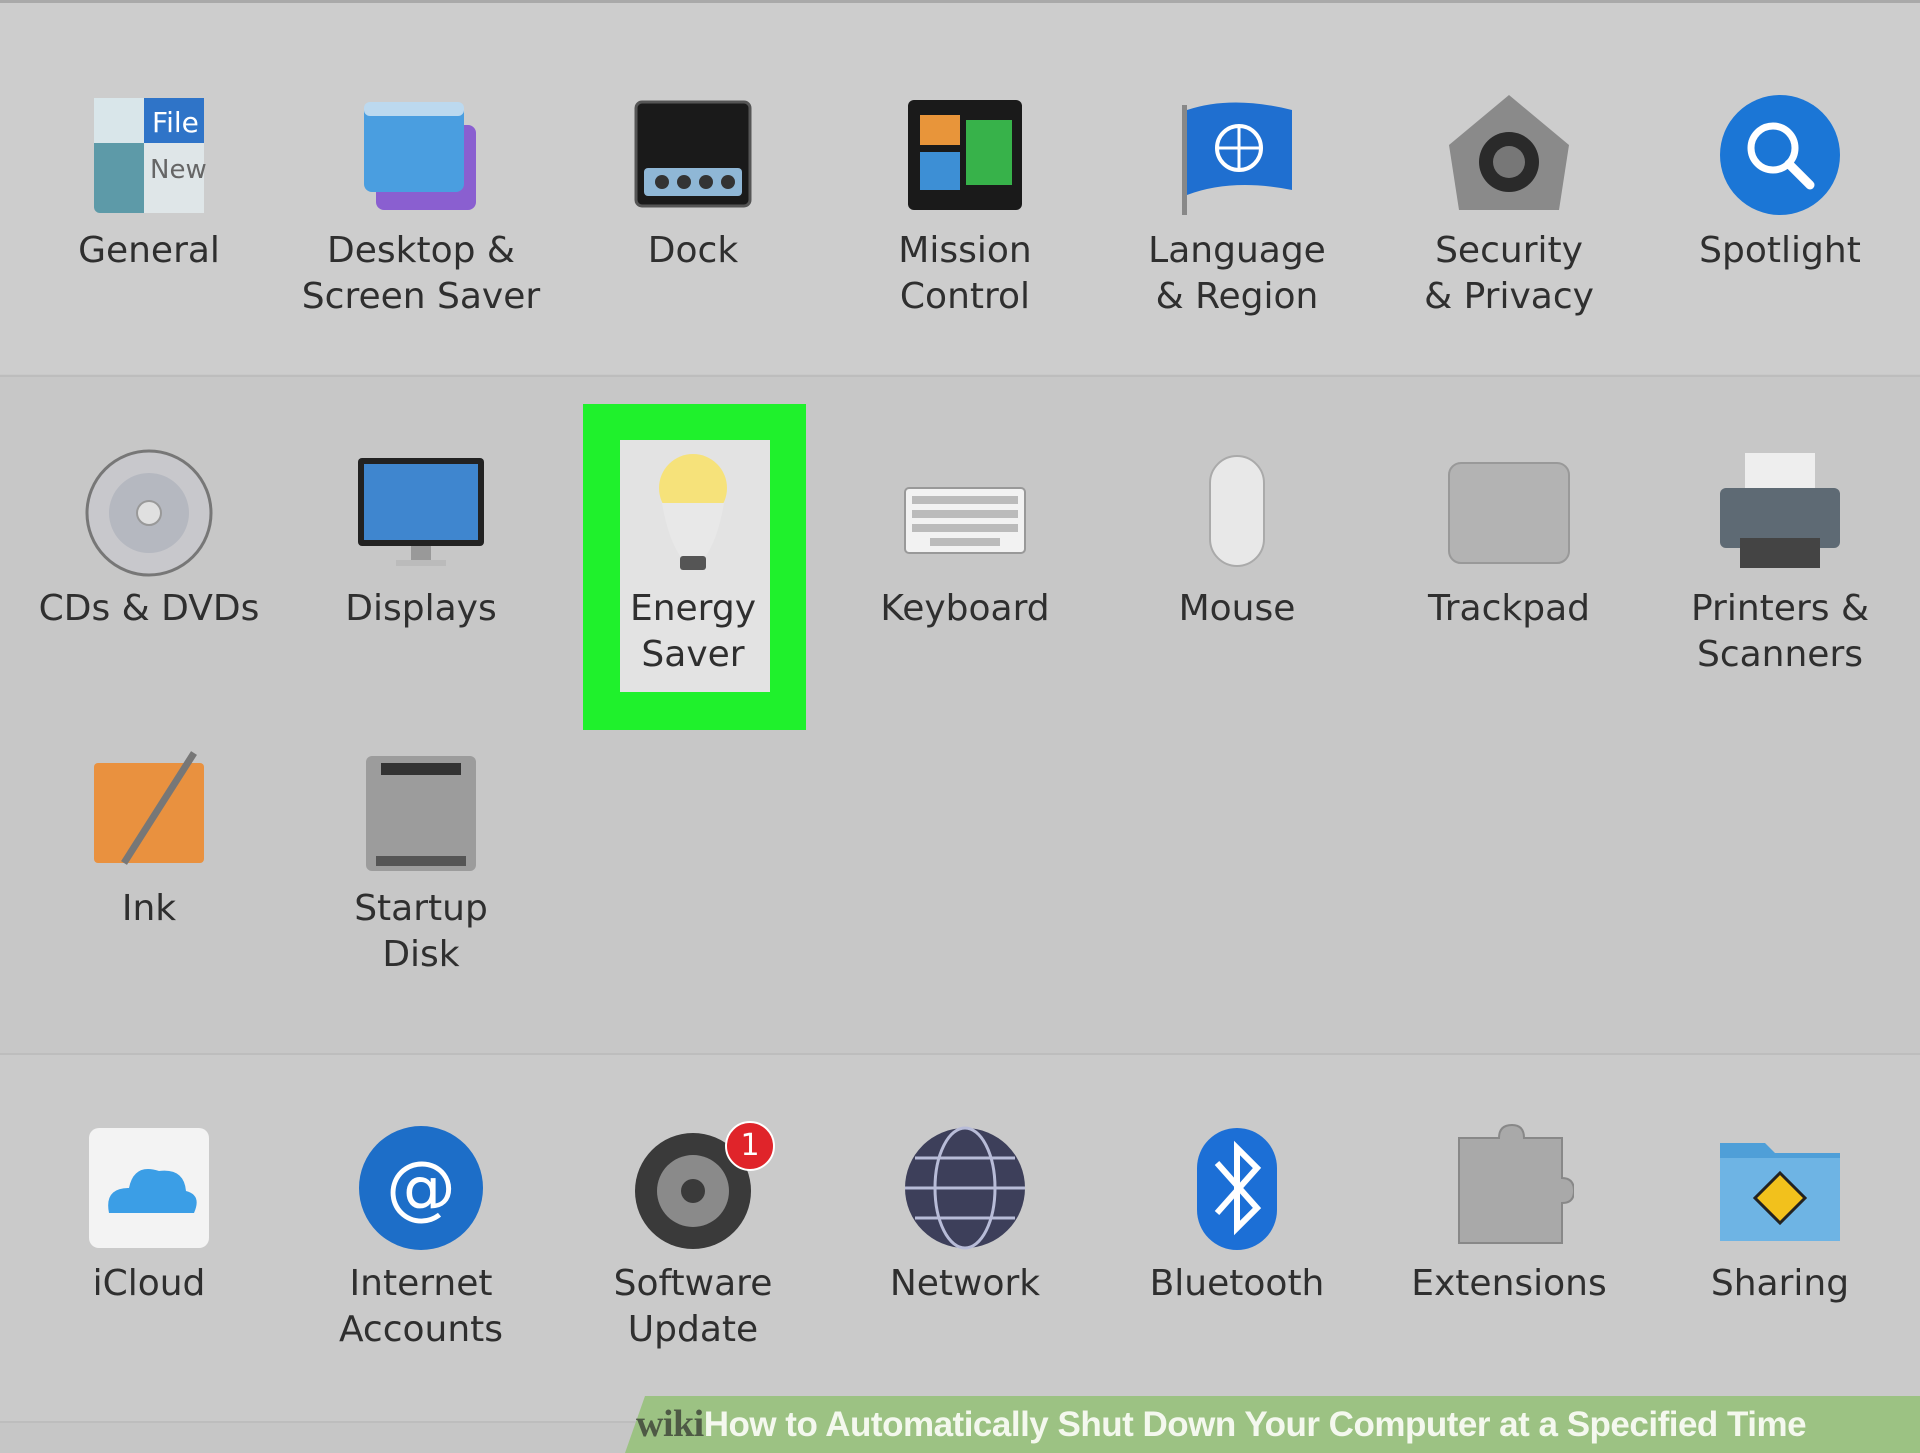 The image size is (1920, 1453). Describe the element at coordinates (1509, 513) in the screenshot. I see `trackpad-icon` at that location.